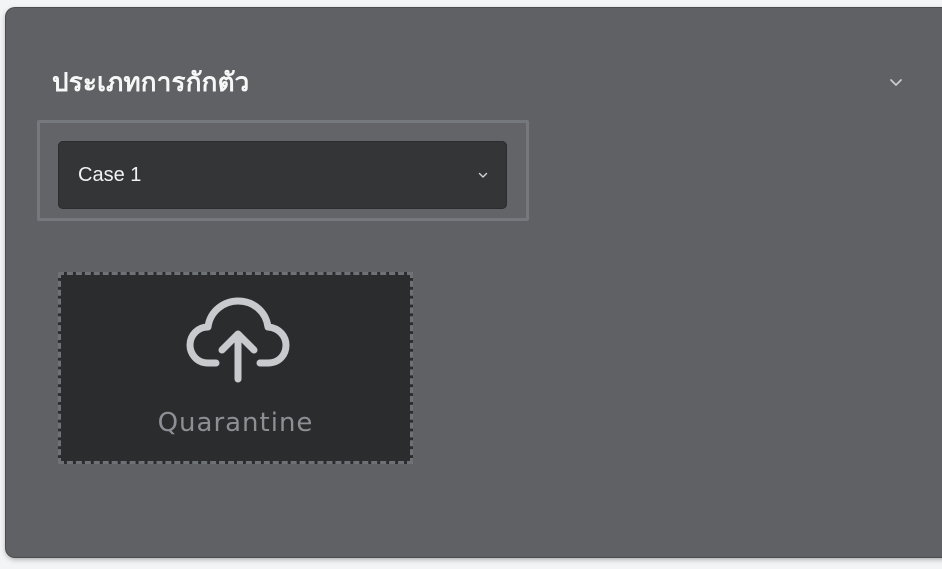  I want to click on upload-label: Quarantine, so click(235, 423).